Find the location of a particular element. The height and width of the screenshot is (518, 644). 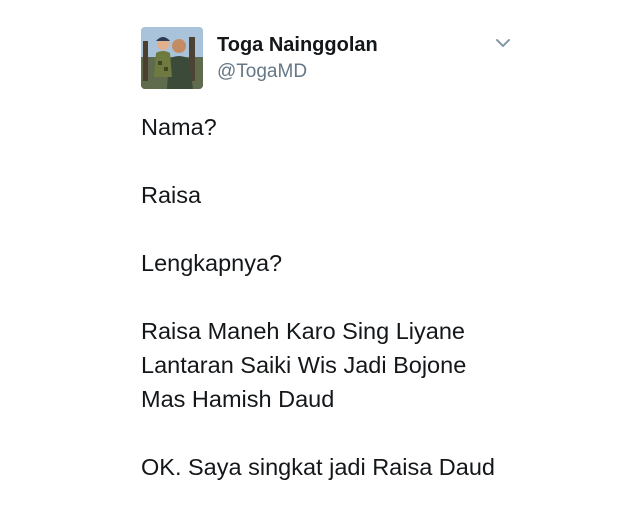

tweet-line: Raisa is located at coordinates (171, 195).